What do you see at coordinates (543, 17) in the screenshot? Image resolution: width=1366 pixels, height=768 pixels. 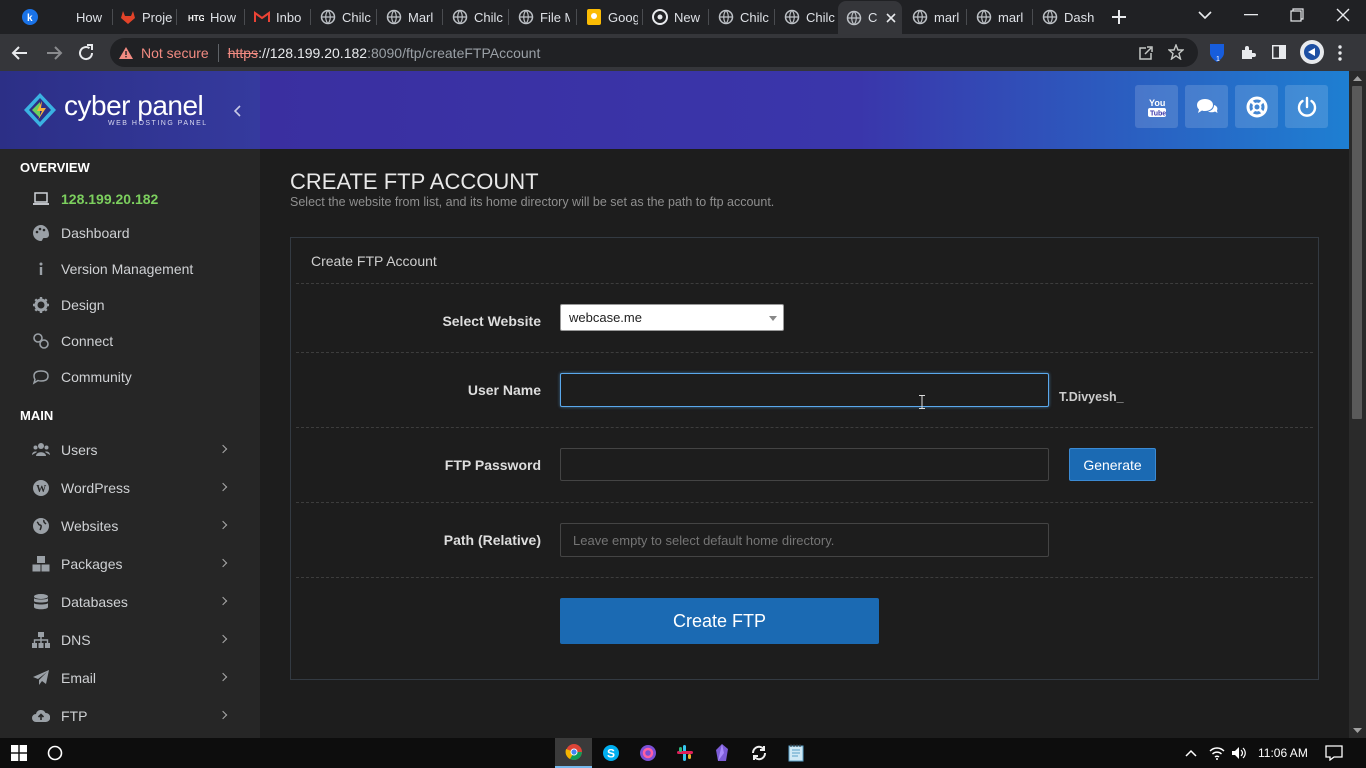 I see `browser-tab: File M` at bounding box center [543, 17].